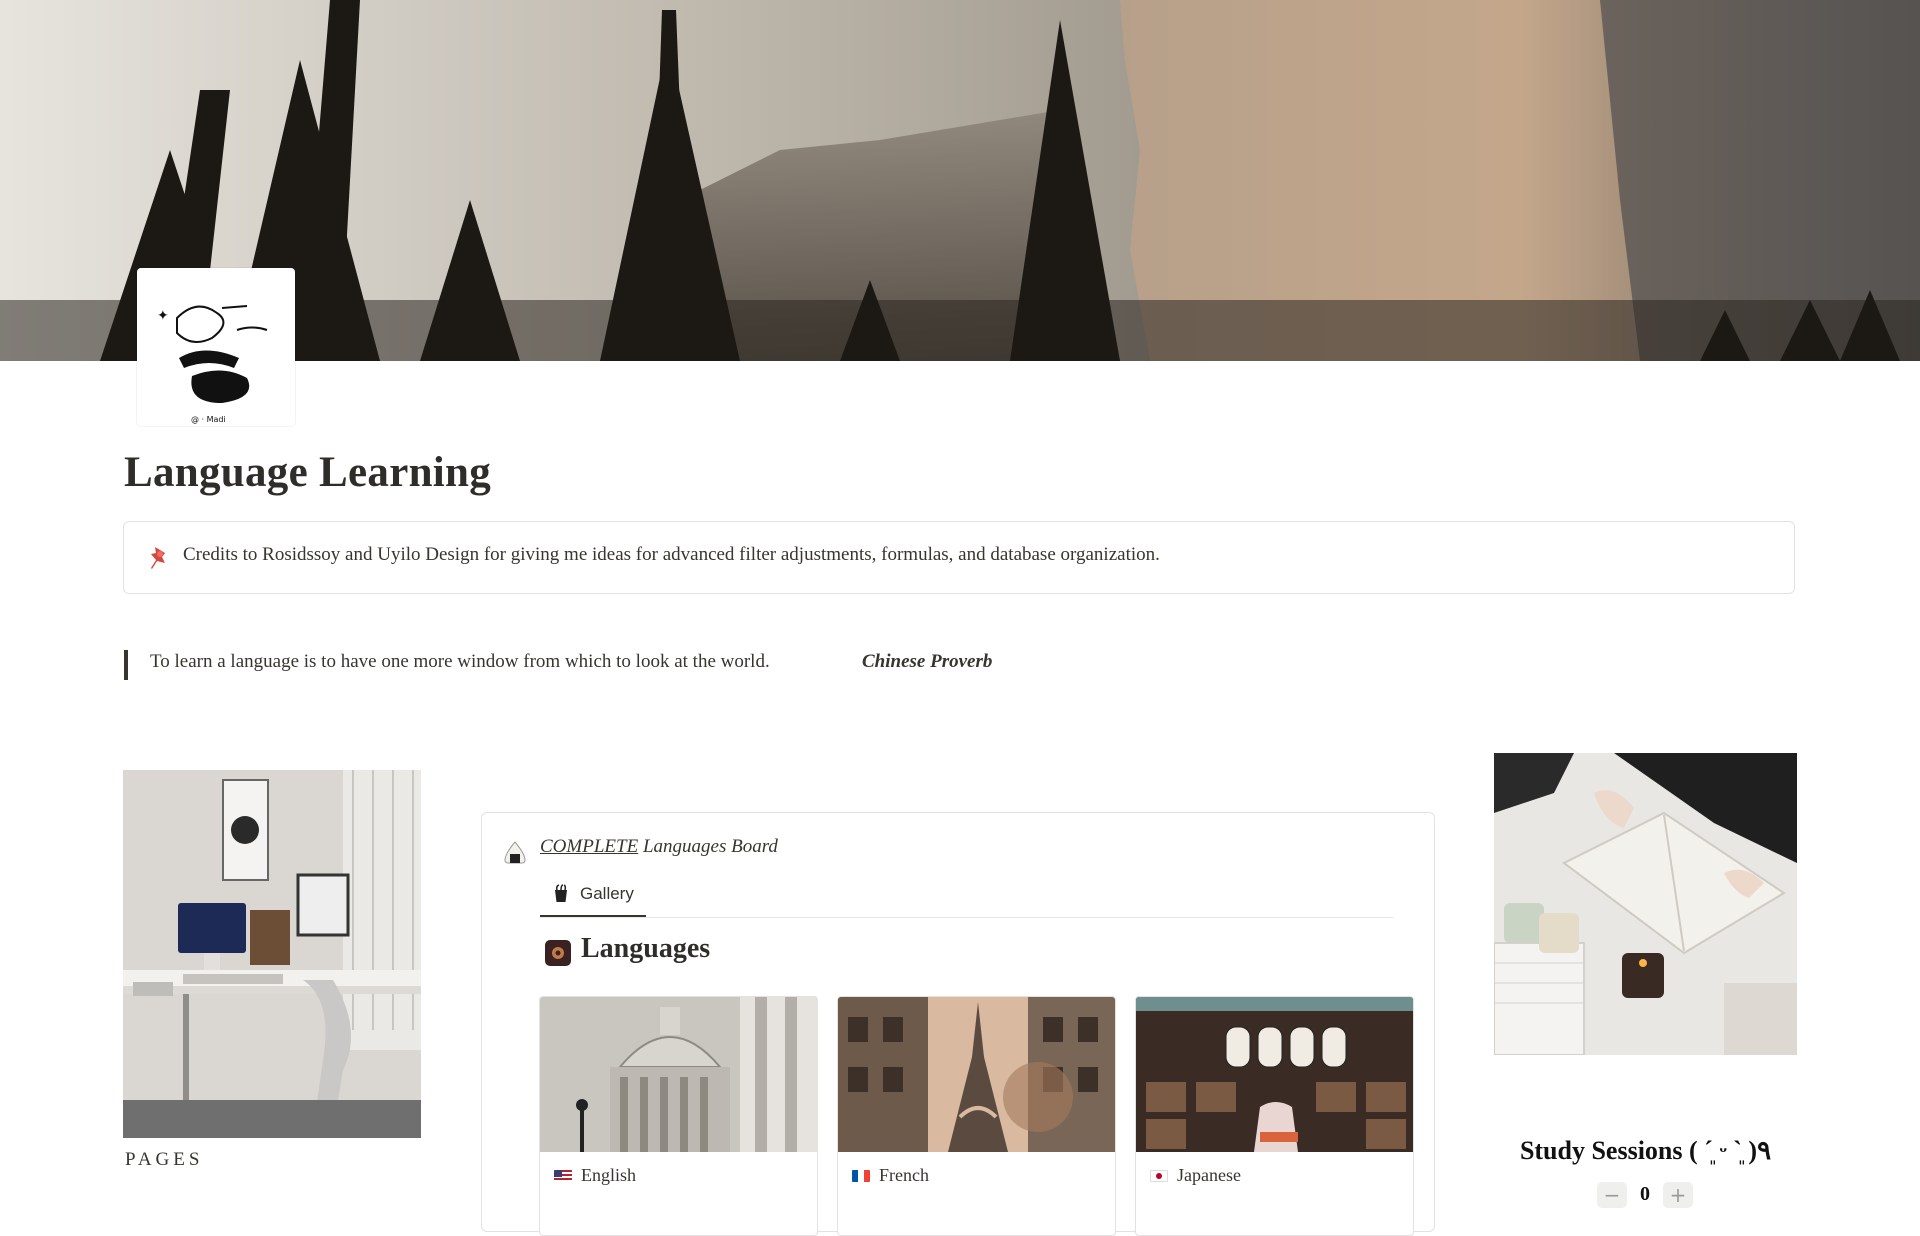 The height and width of the screenshot is (1236, 1920). I want to click on quote-author: Chinese Proverb, so click(927, 661).